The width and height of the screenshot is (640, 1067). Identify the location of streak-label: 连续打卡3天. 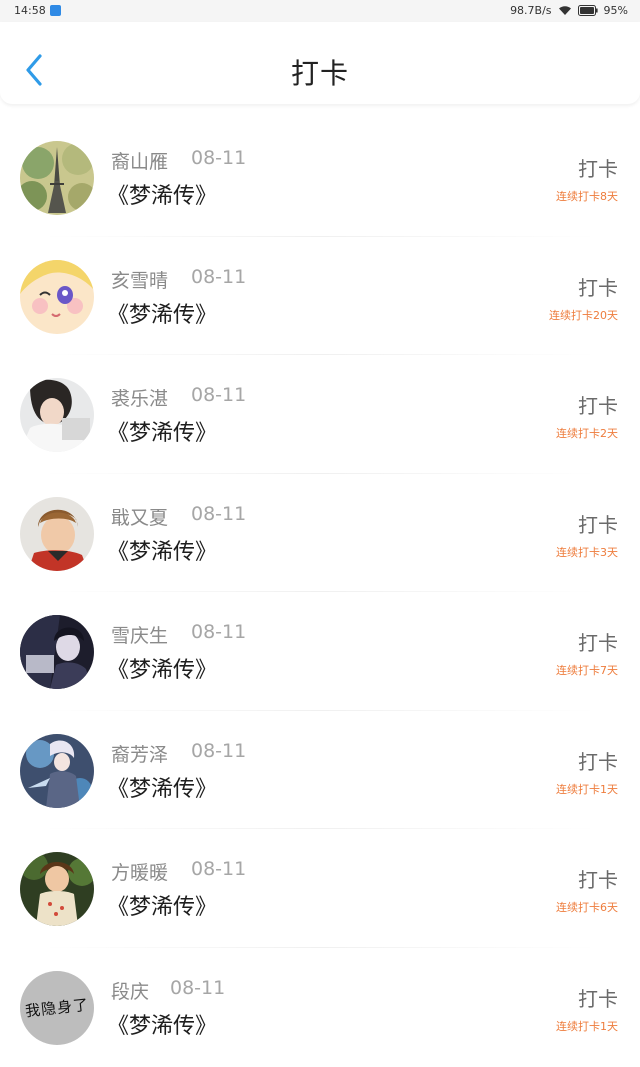
(587, 552).